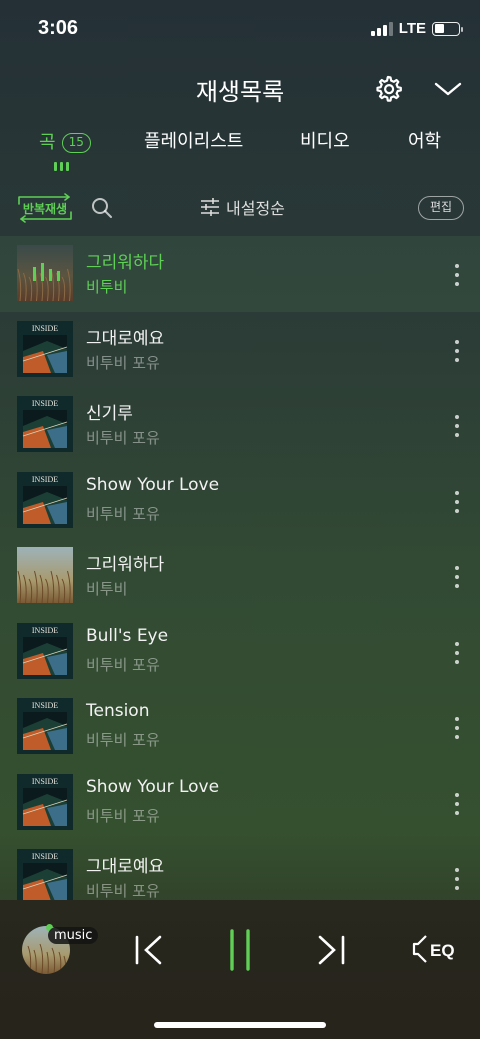 Image resolution: width=480 pixels, height=1039 pixels. I want to click on status-bar: 3:06 LTE, so click(240, 30).